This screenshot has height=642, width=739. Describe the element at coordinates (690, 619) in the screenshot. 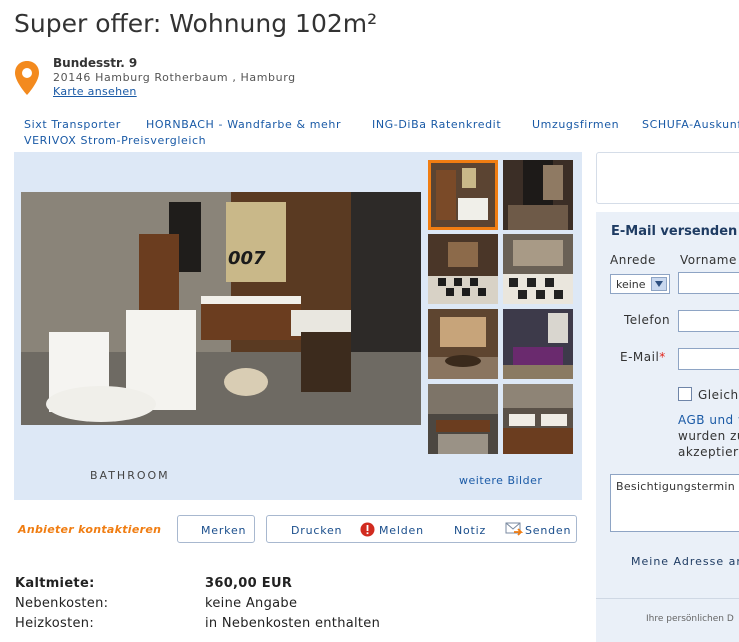

I see `privacy-note: Ihre persönlichen D` at that location.